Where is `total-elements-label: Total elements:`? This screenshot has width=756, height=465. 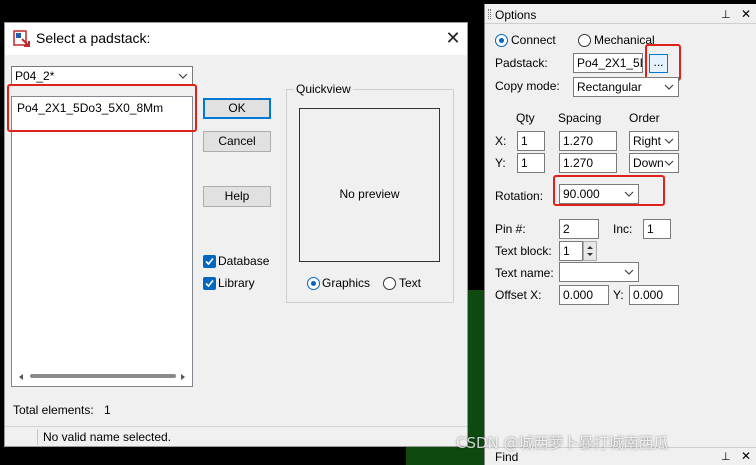 total-elements-label: Total elements: is located at coordinates (53, 410).